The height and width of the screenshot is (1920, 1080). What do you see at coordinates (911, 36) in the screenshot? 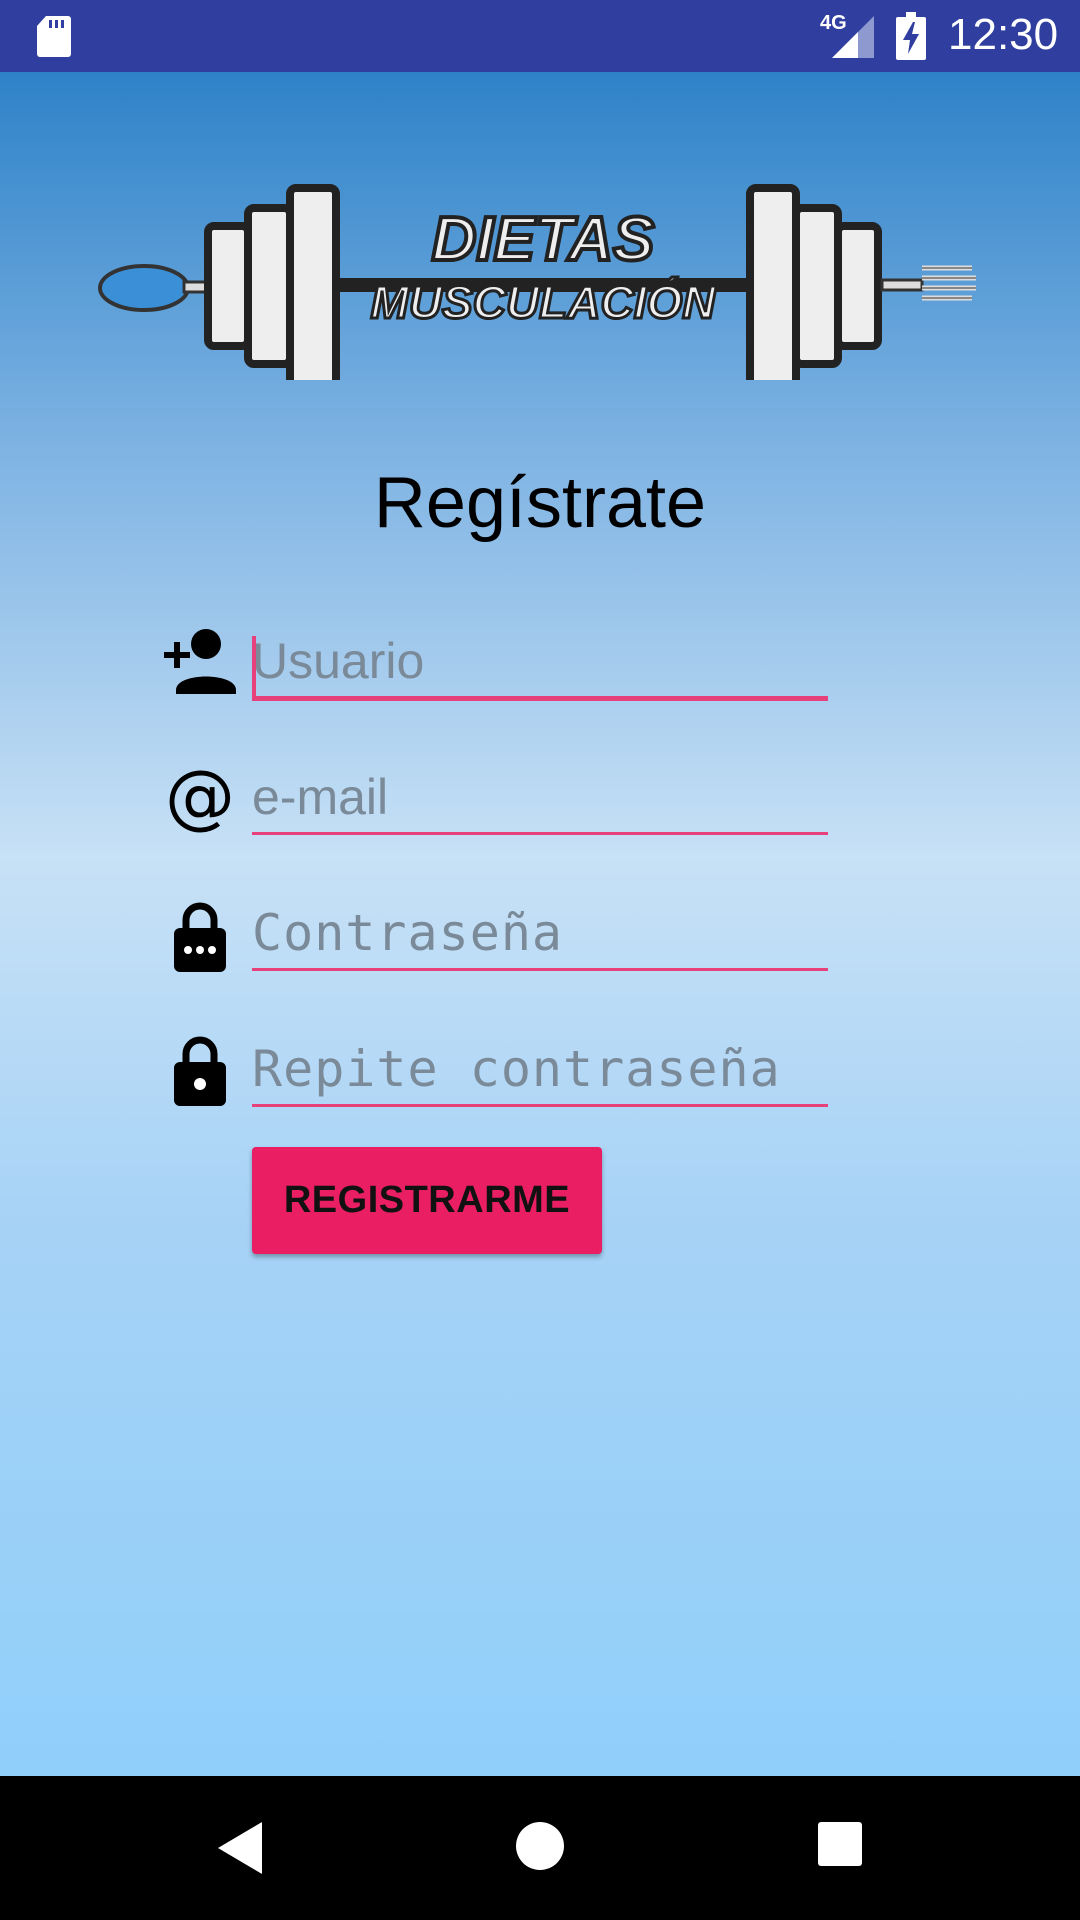
I see `battery-charging-icon` at bounding box center [911, 36].